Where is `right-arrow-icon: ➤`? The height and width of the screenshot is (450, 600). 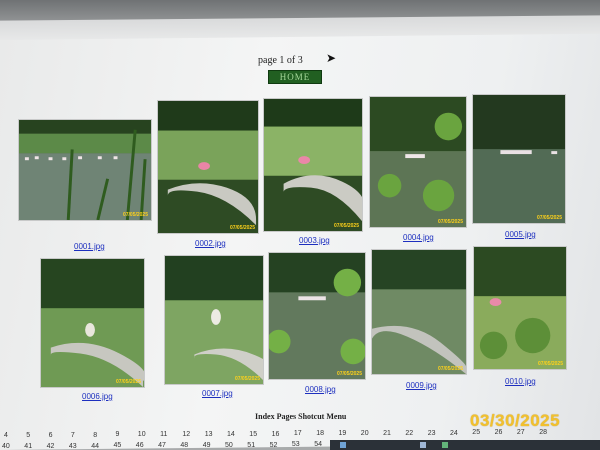 right-arrow-icon: ➤ is located at coordinates (332, 58).